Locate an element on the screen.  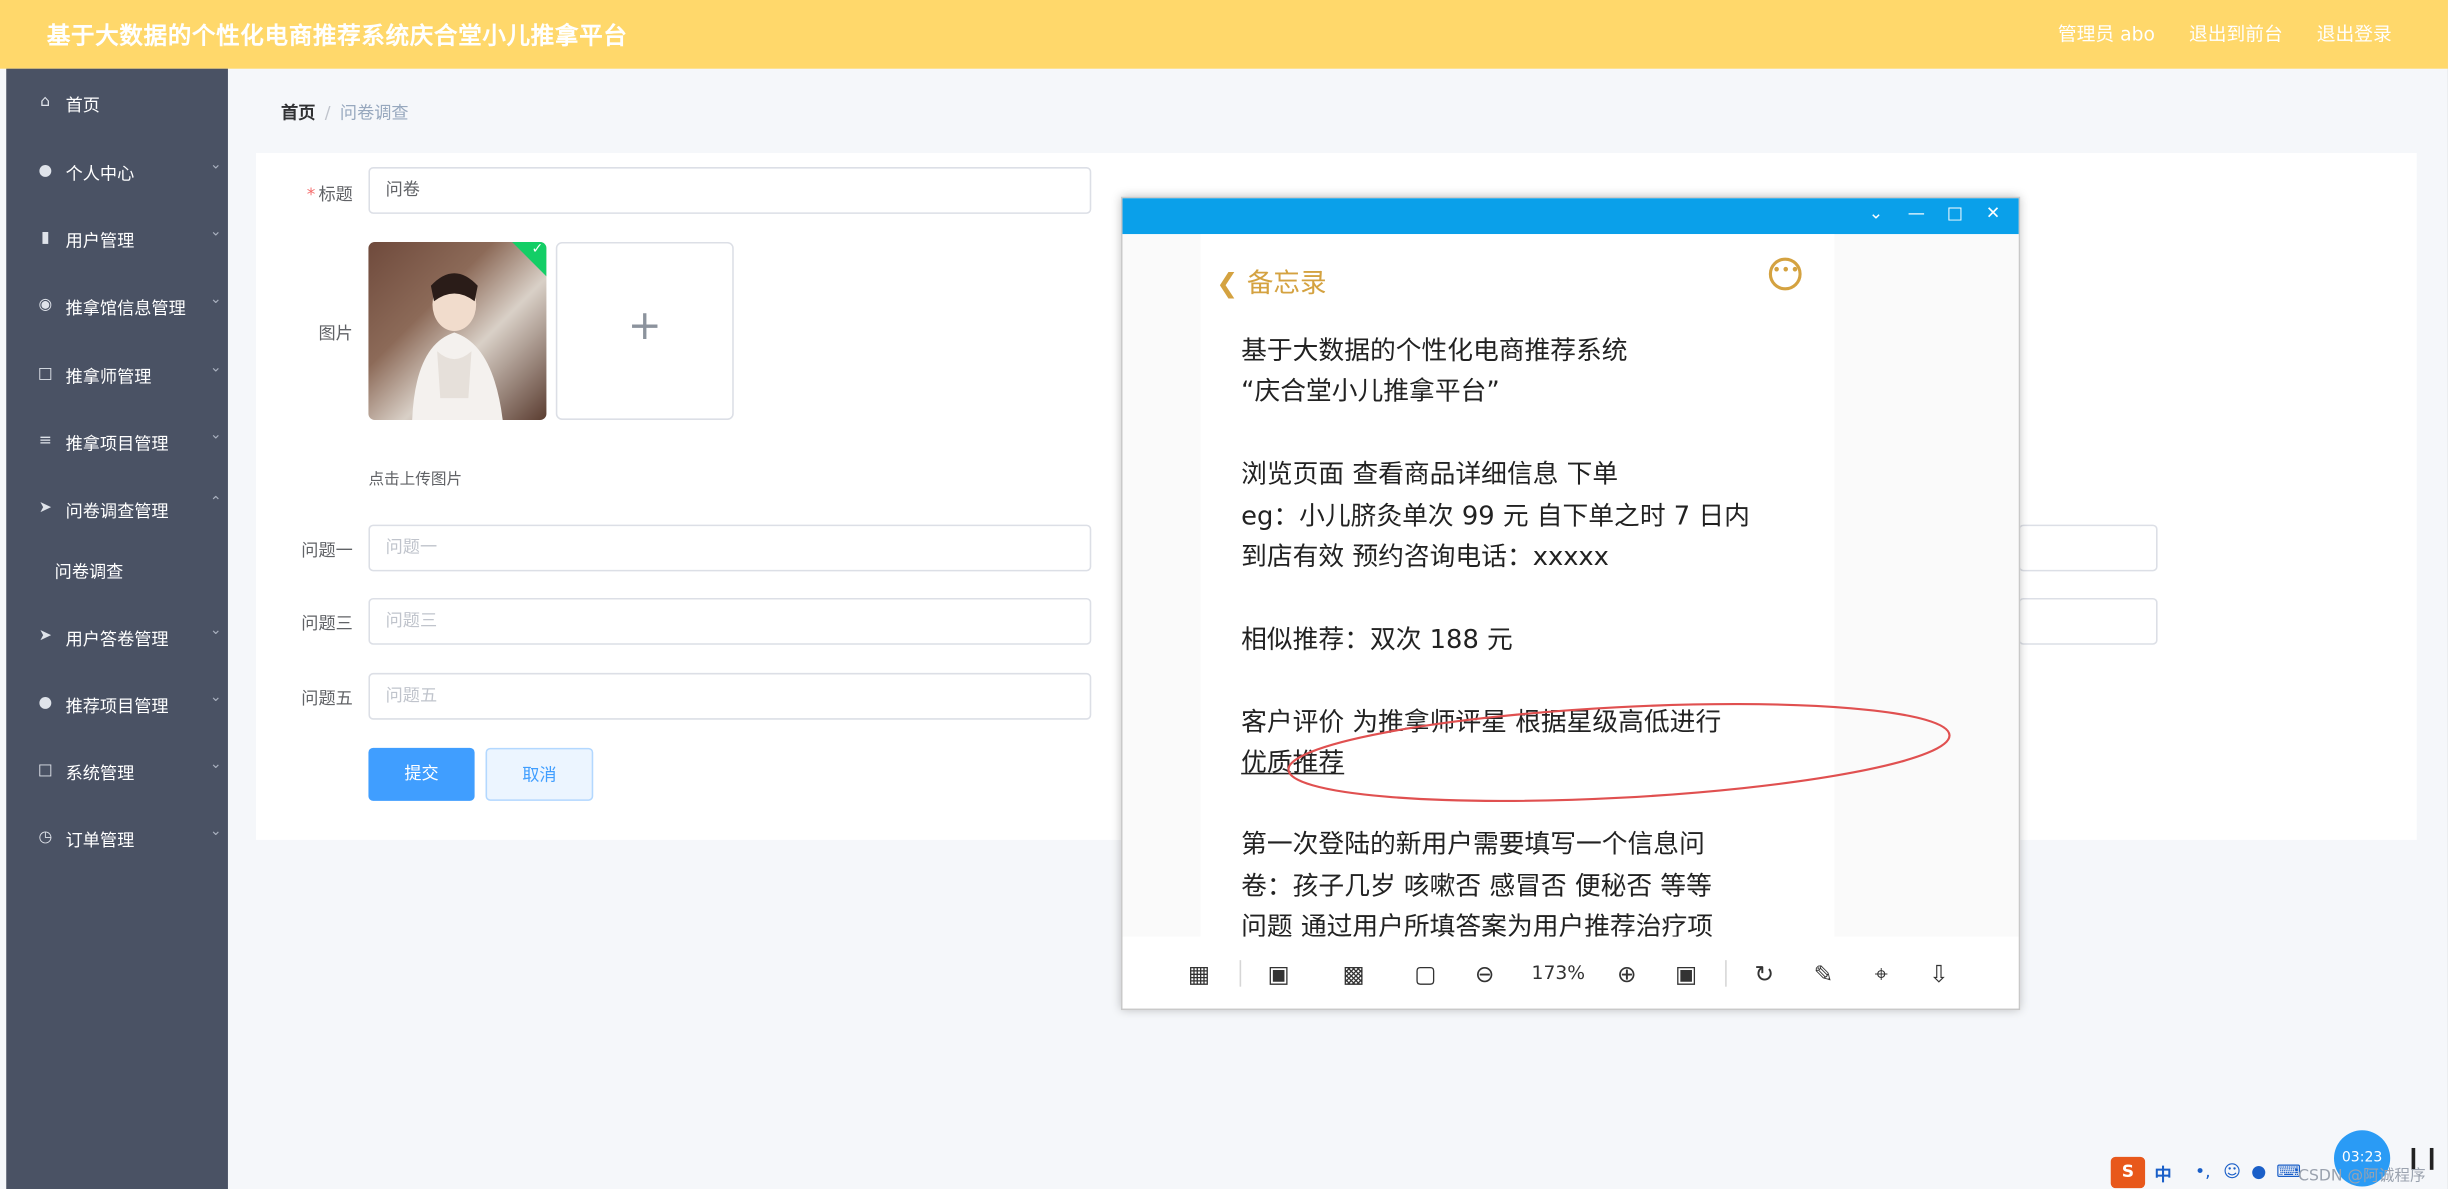
microphone-icon: ● is located at coordinates (2258, 1172).